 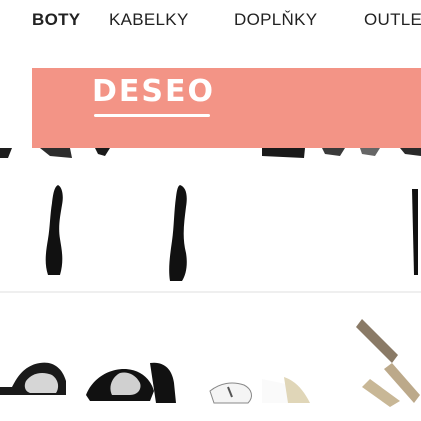 I want to click on nav-item-boty: BOTY, so click(x=56, y=20).